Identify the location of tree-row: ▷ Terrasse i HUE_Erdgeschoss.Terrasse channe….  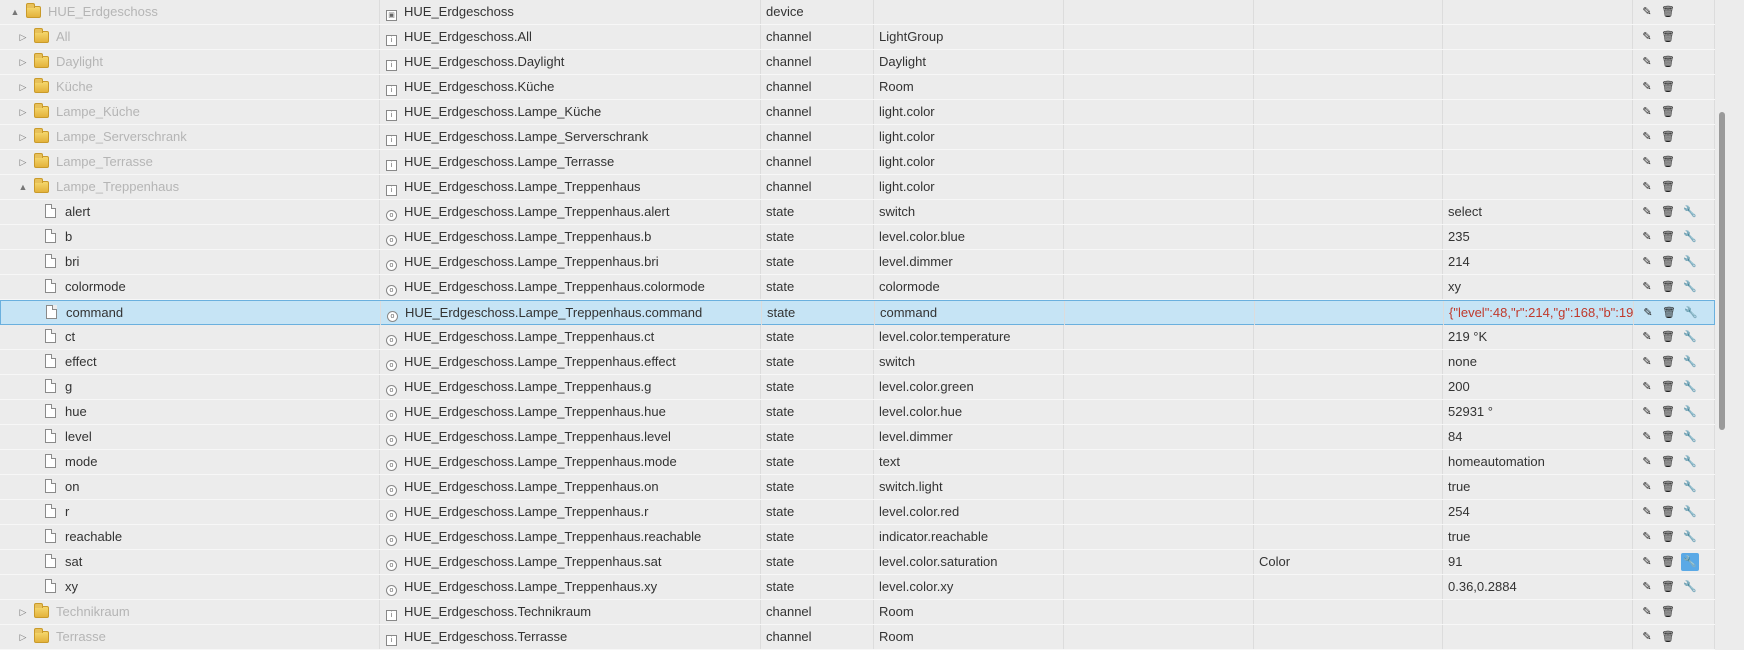
(857, 637).